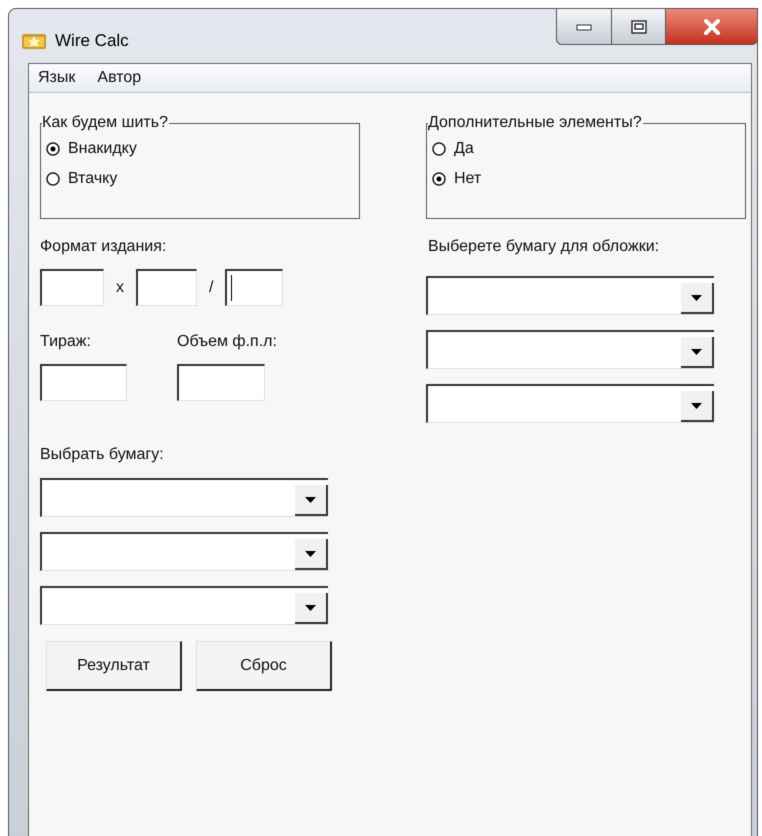 The width and height of the screenshot is (762, 836). I want to click on action-button: Сброс, so click(264, 666).